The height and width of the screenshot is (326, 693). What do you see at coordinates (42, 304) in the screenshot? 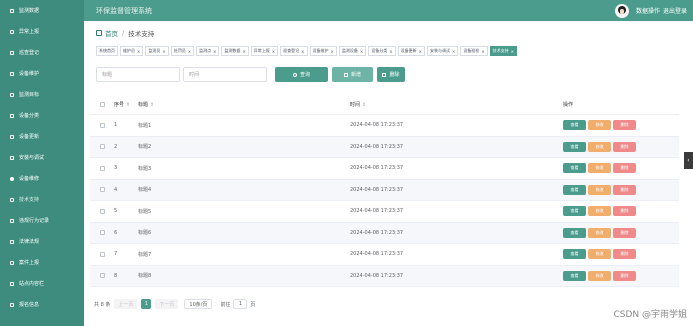
I see `sidebar-item: 报名信息` at bounding box center [42, 304].